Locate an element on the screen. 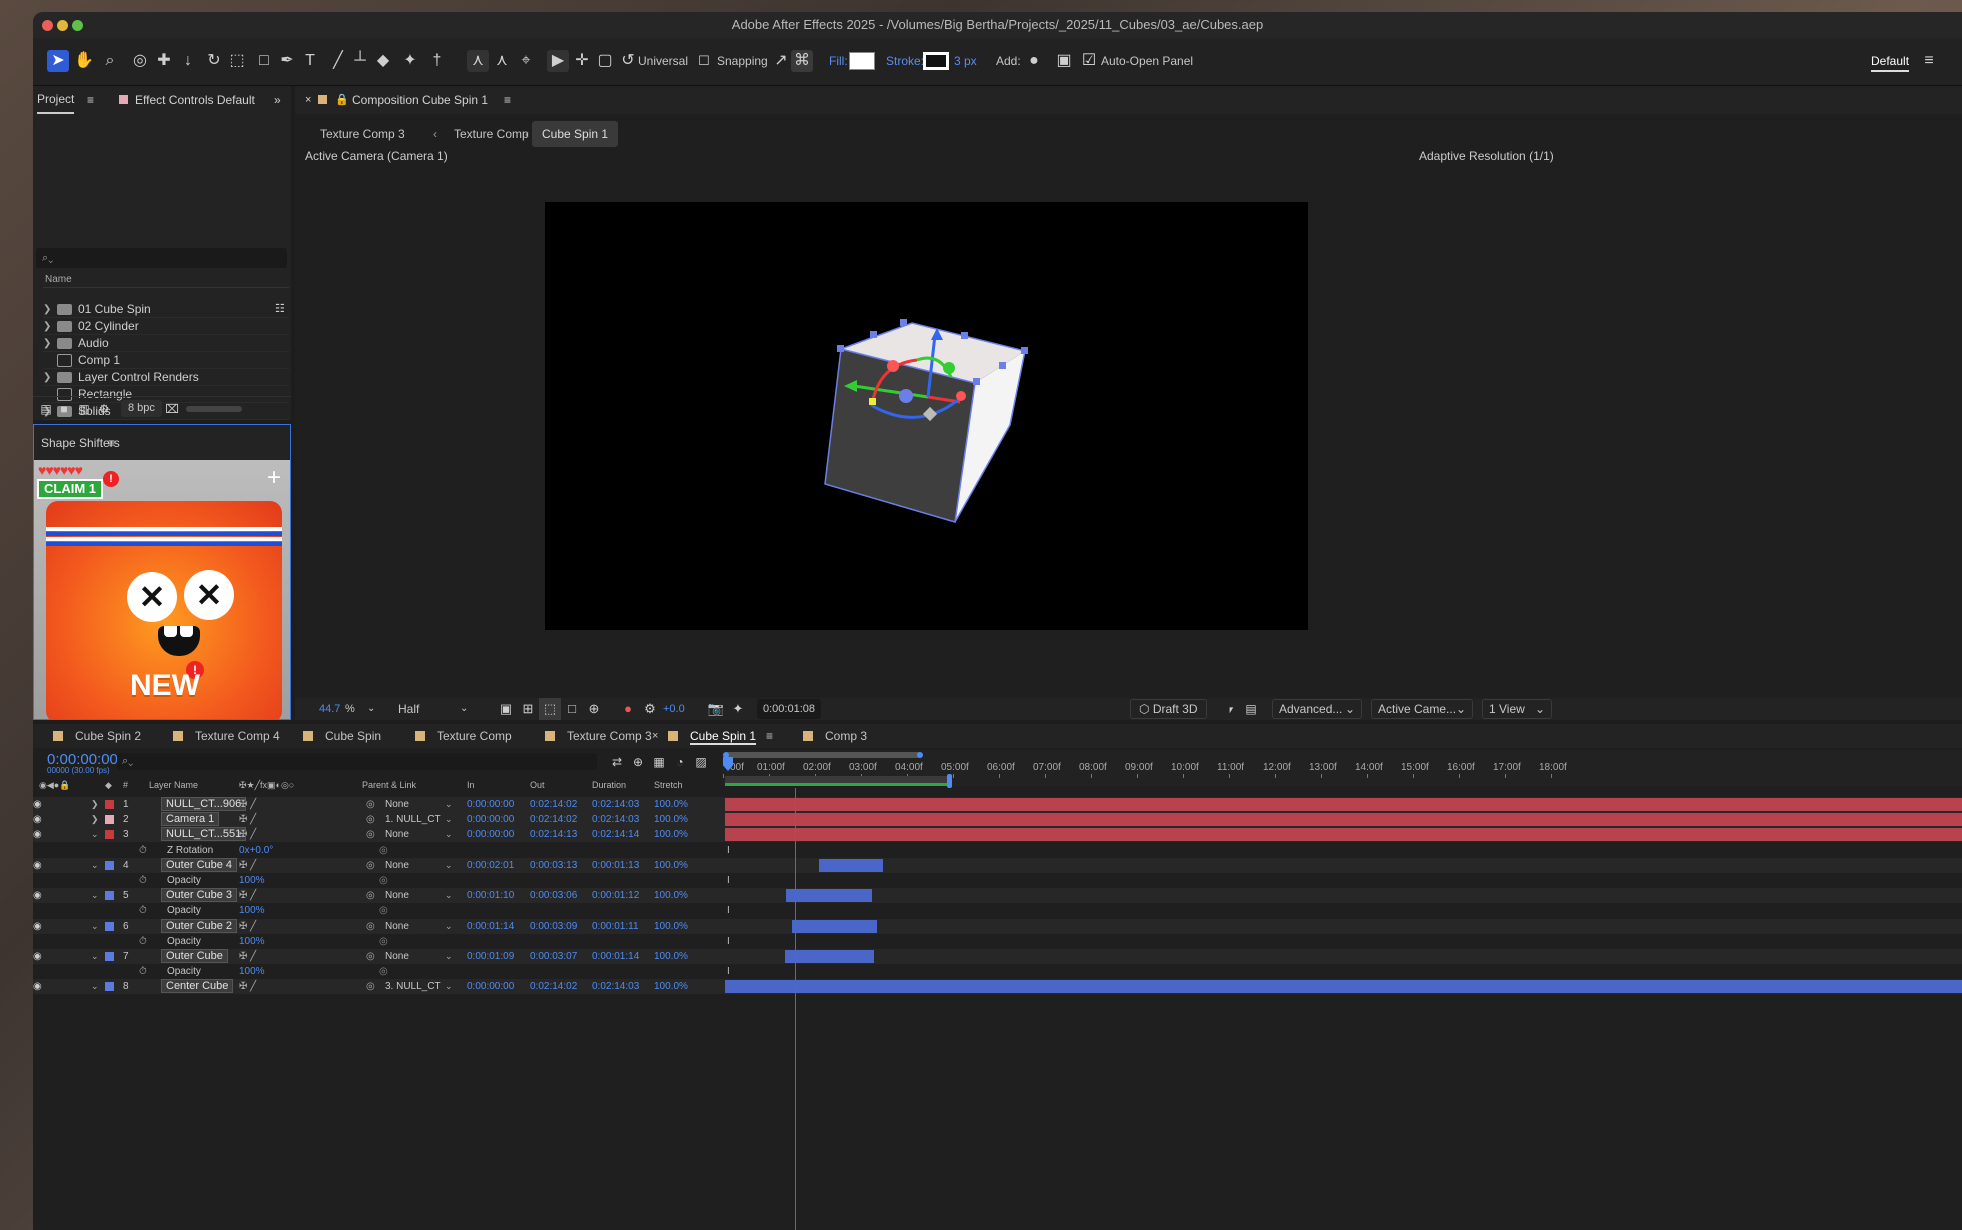 The image size is (1962, 1230). property-value: 100% is located at coordinates (252, 971).